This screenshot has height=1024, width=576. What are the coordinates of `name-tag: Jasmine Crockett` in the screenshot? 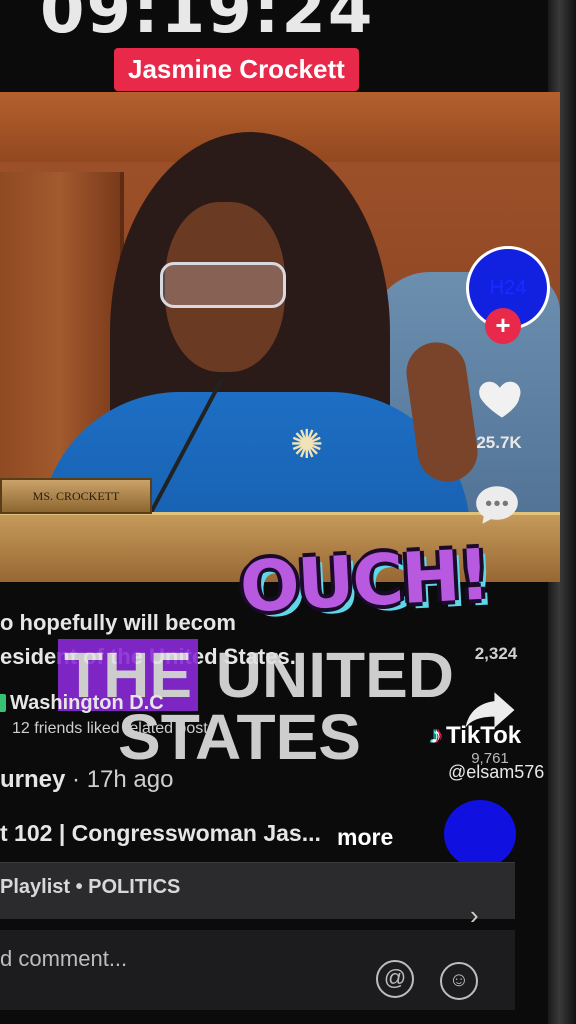 It's located at (236, 69).